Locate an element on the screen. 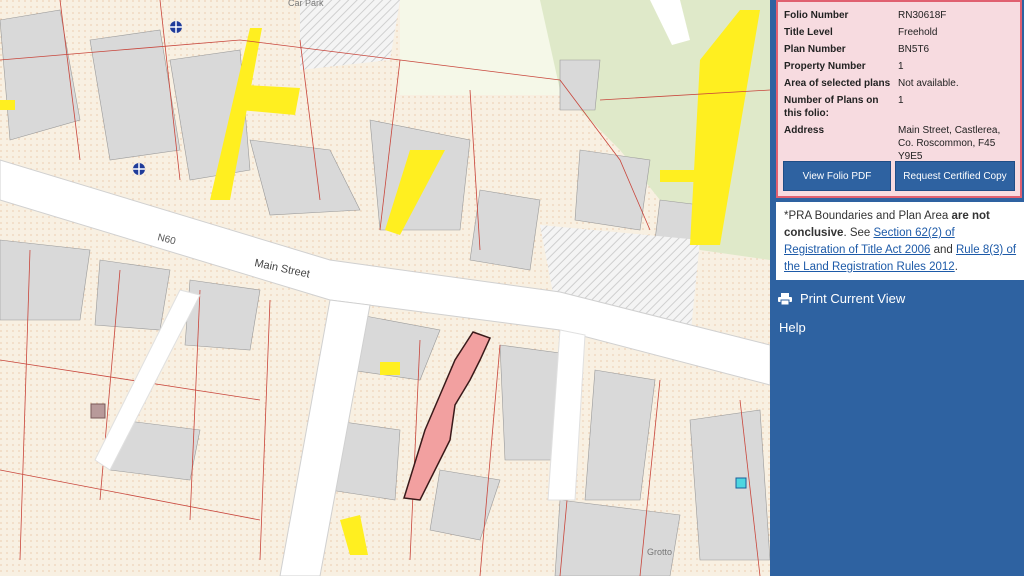 This screenshot has height=576, width=1024. folio-value: BN5T6 is located at coordinates (914, 49).